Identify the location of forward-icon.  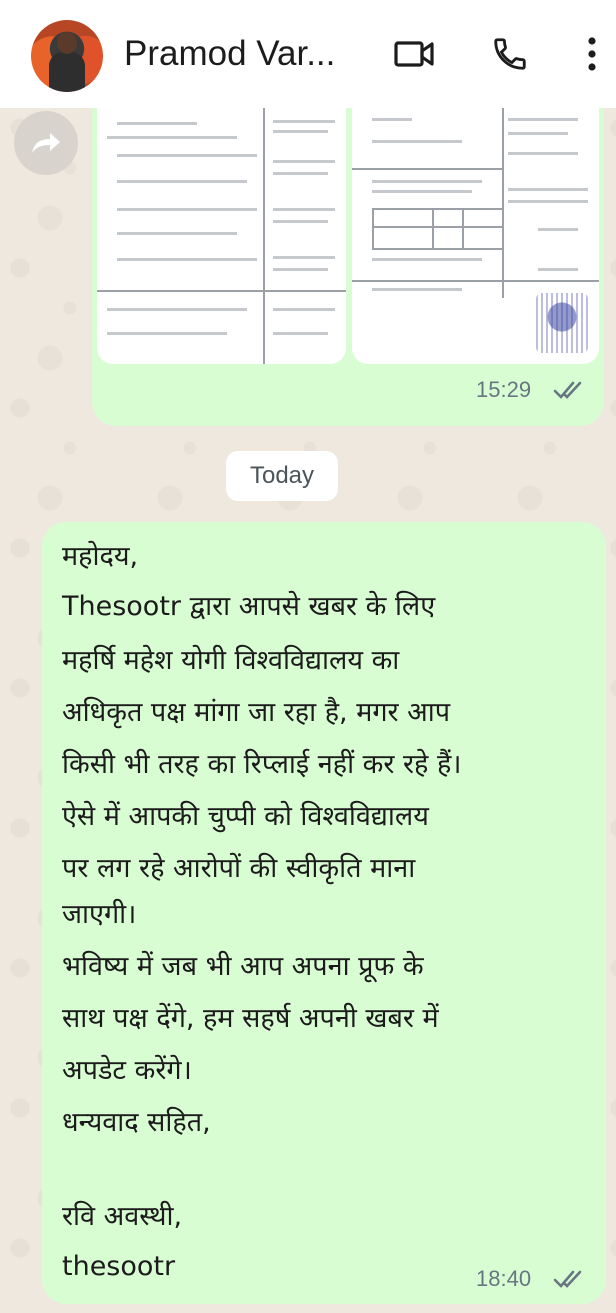
(46, 143).